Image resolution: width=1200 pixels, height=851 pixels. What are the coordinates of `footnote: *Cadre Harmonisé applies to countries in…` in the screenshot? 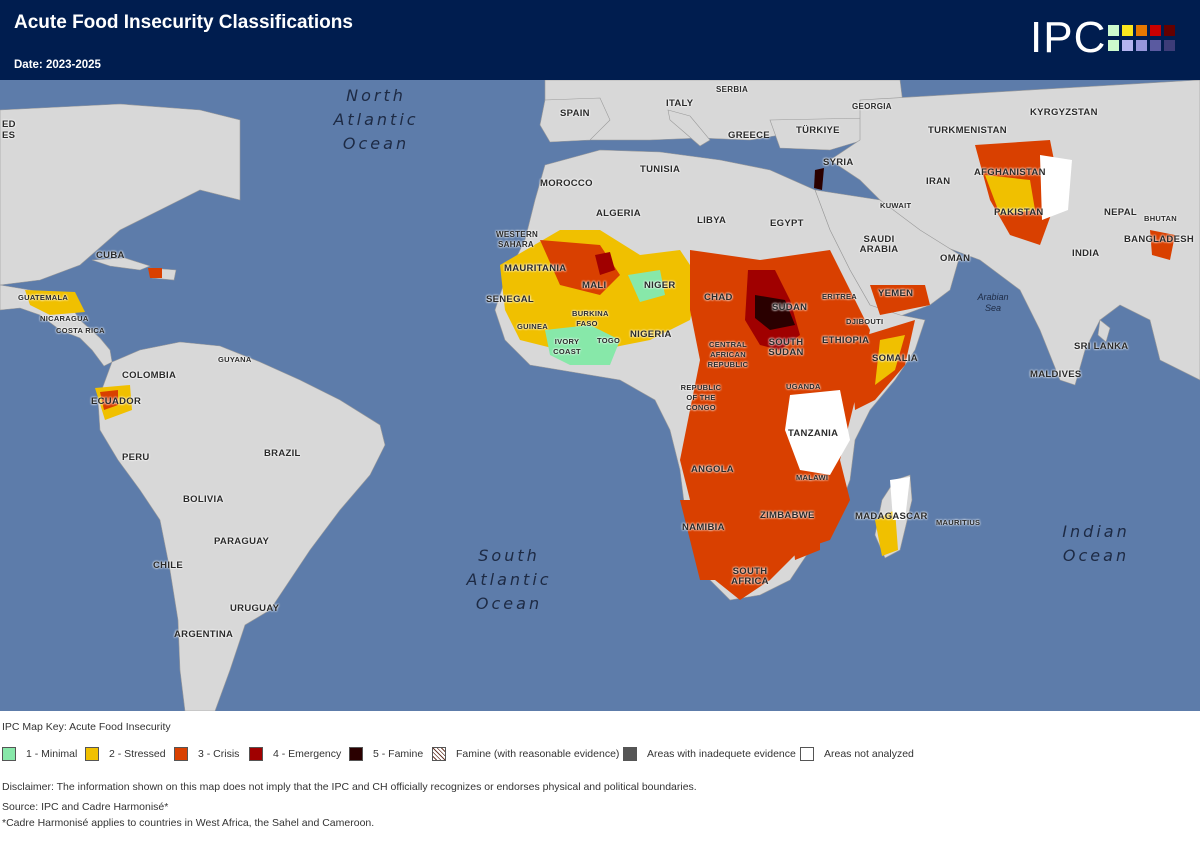 It's located at (188, 823).